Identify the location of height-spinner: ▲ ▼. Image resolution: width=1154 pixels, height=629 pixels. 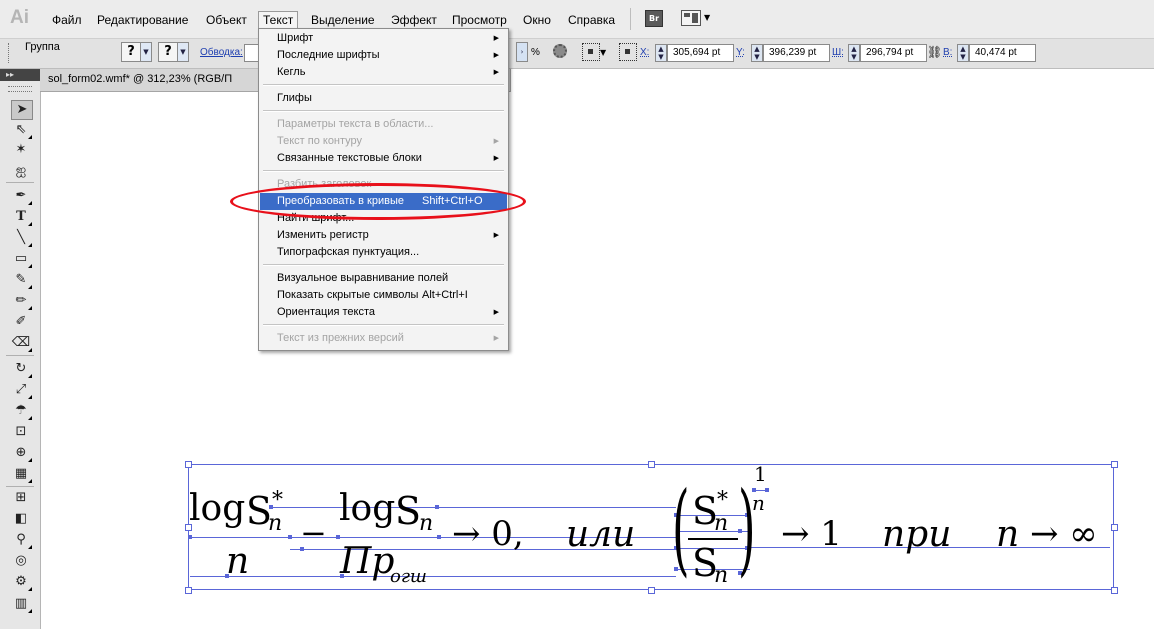
(963, 53).